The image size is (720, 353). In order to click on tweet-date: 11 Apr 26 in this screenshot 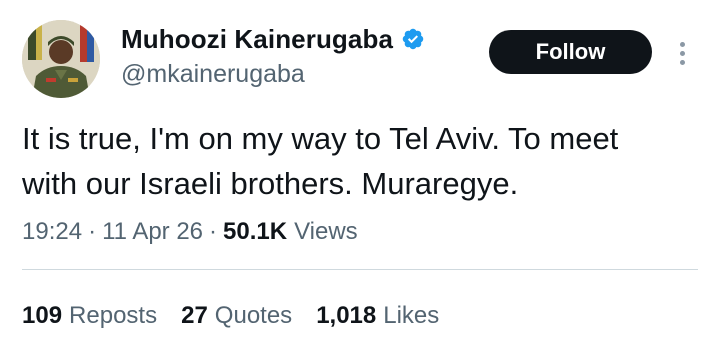, I will do `click(152, 232)`.